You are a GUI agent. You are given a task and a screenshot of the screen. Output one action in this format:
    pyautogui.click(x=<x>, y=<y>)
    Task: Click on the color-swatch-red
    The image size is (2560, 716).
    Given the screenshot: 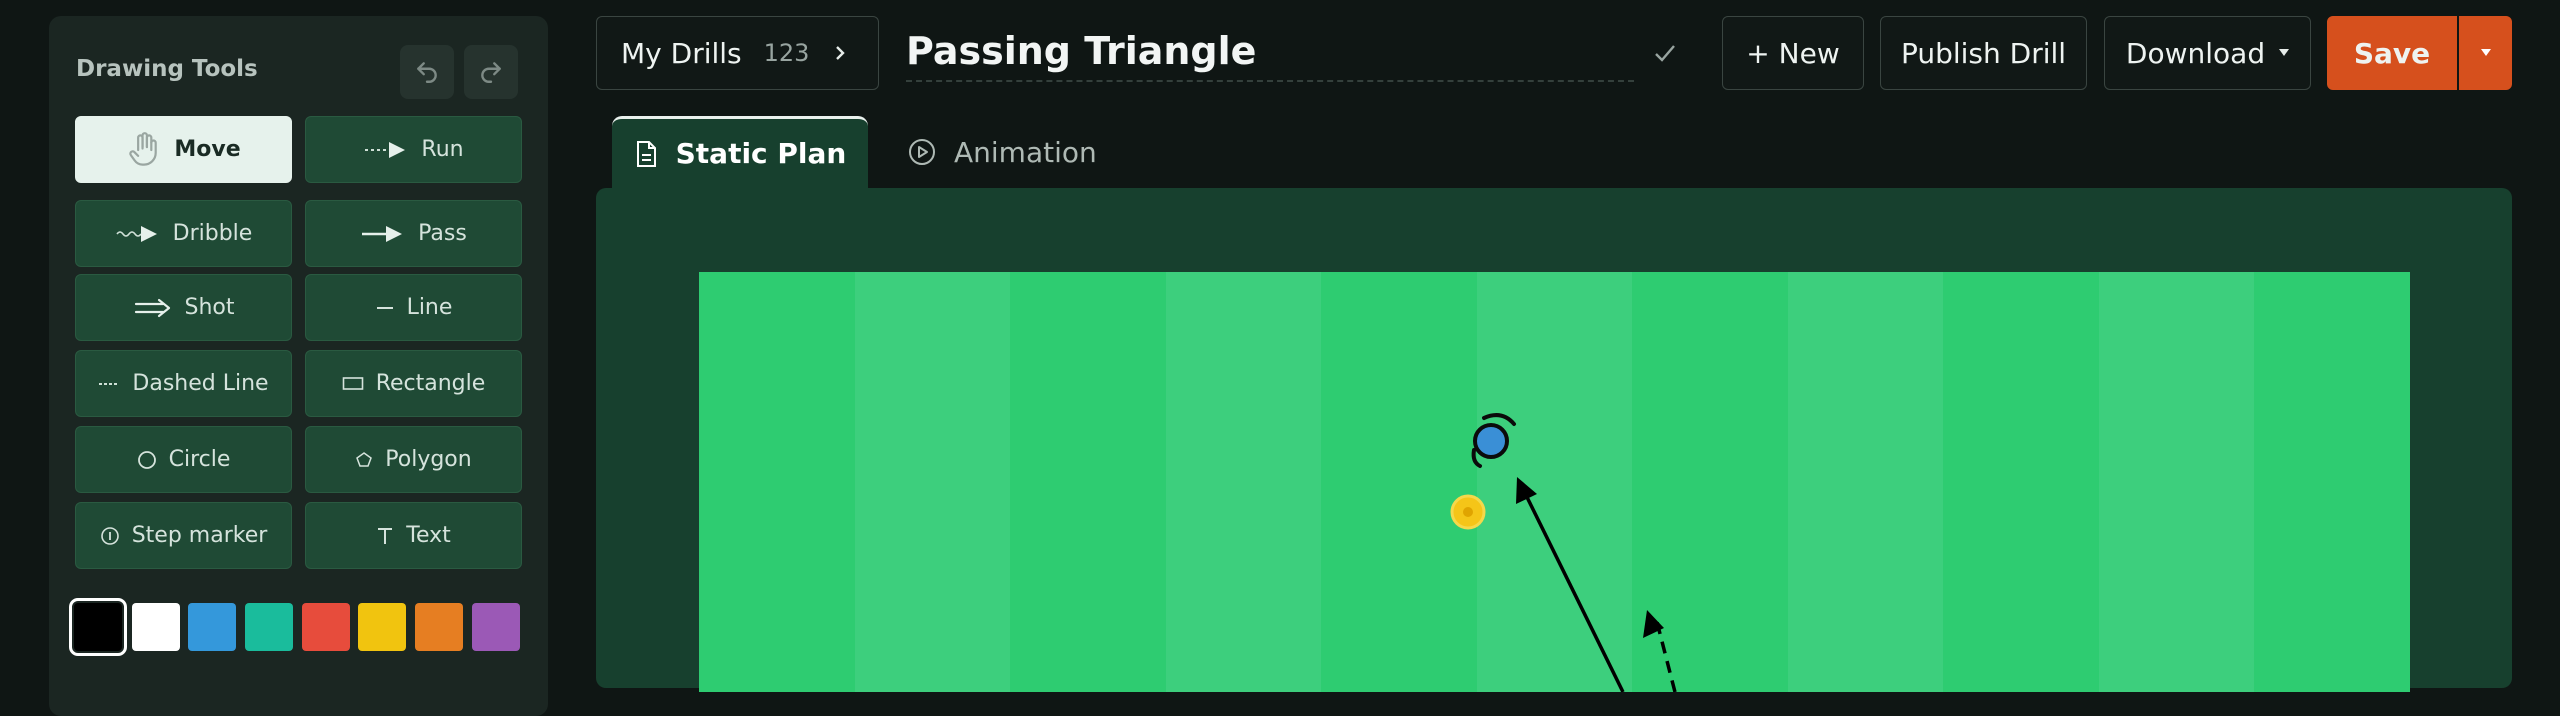 What is the action you would take?
    pyautogui.click(x=326, y=627)
    